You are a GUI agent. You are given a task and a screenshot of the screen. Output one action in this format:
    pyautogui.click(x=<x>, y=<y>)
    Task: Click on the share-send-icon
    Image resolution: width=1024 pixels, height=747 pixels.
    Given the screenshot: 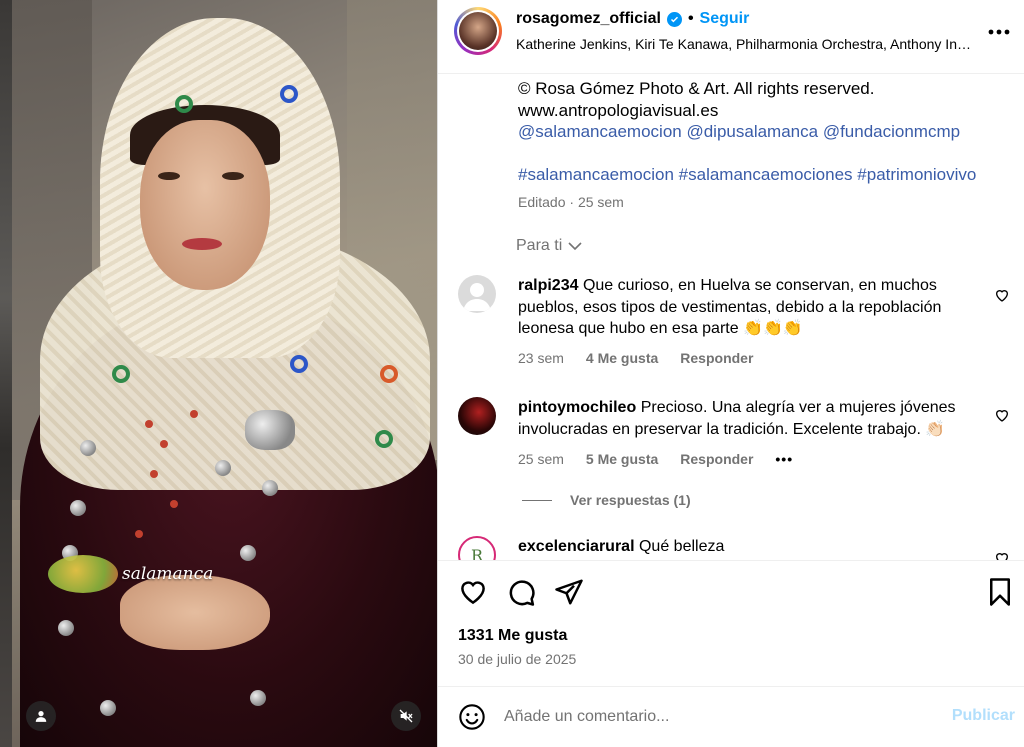 What is the action you would take?
    pyautogui.click(x=569, y=592)
    